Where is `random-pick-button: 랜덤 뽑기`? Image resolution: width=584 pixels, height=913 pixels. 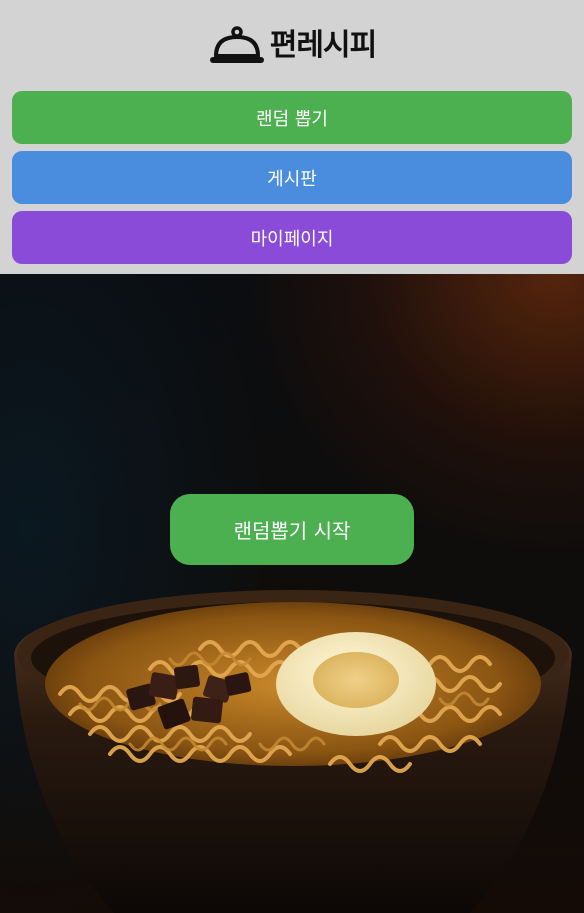 random-pick-button: 랜덤 뽑기 is located at coordinates (292, 117).